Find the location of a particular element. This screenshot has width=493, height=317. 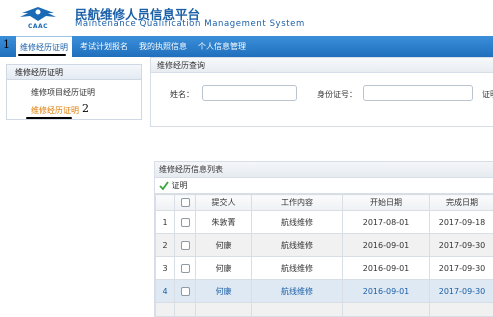

col-select-header is located at coordinates (185, 202).